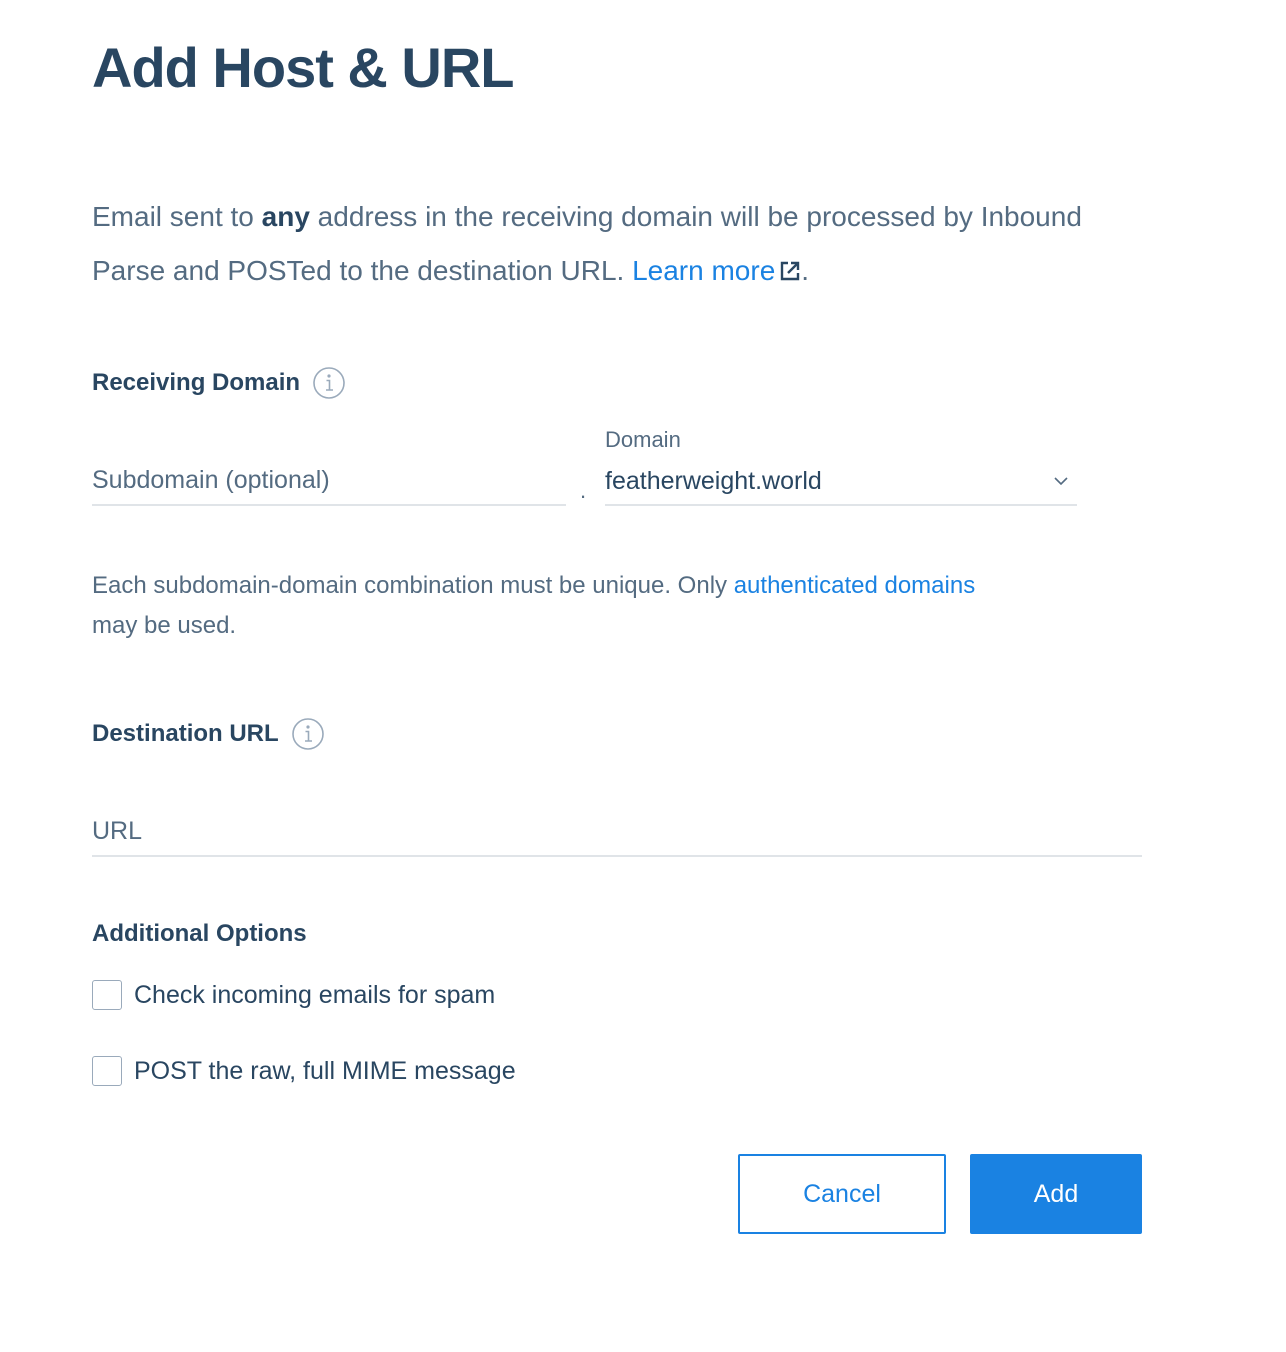  Describe the element at coordinates (325, 1070) in the screenshot. I see `raw-mime-label: POST the raw, full MIME message` at that location.